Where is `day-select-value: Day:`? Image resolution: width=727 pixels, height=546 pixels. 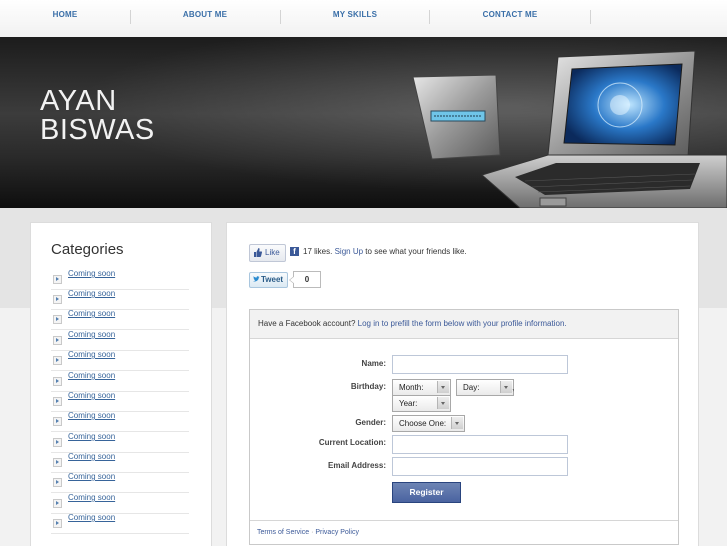 day-select-value: Day: is located at coordinates (471, 387).